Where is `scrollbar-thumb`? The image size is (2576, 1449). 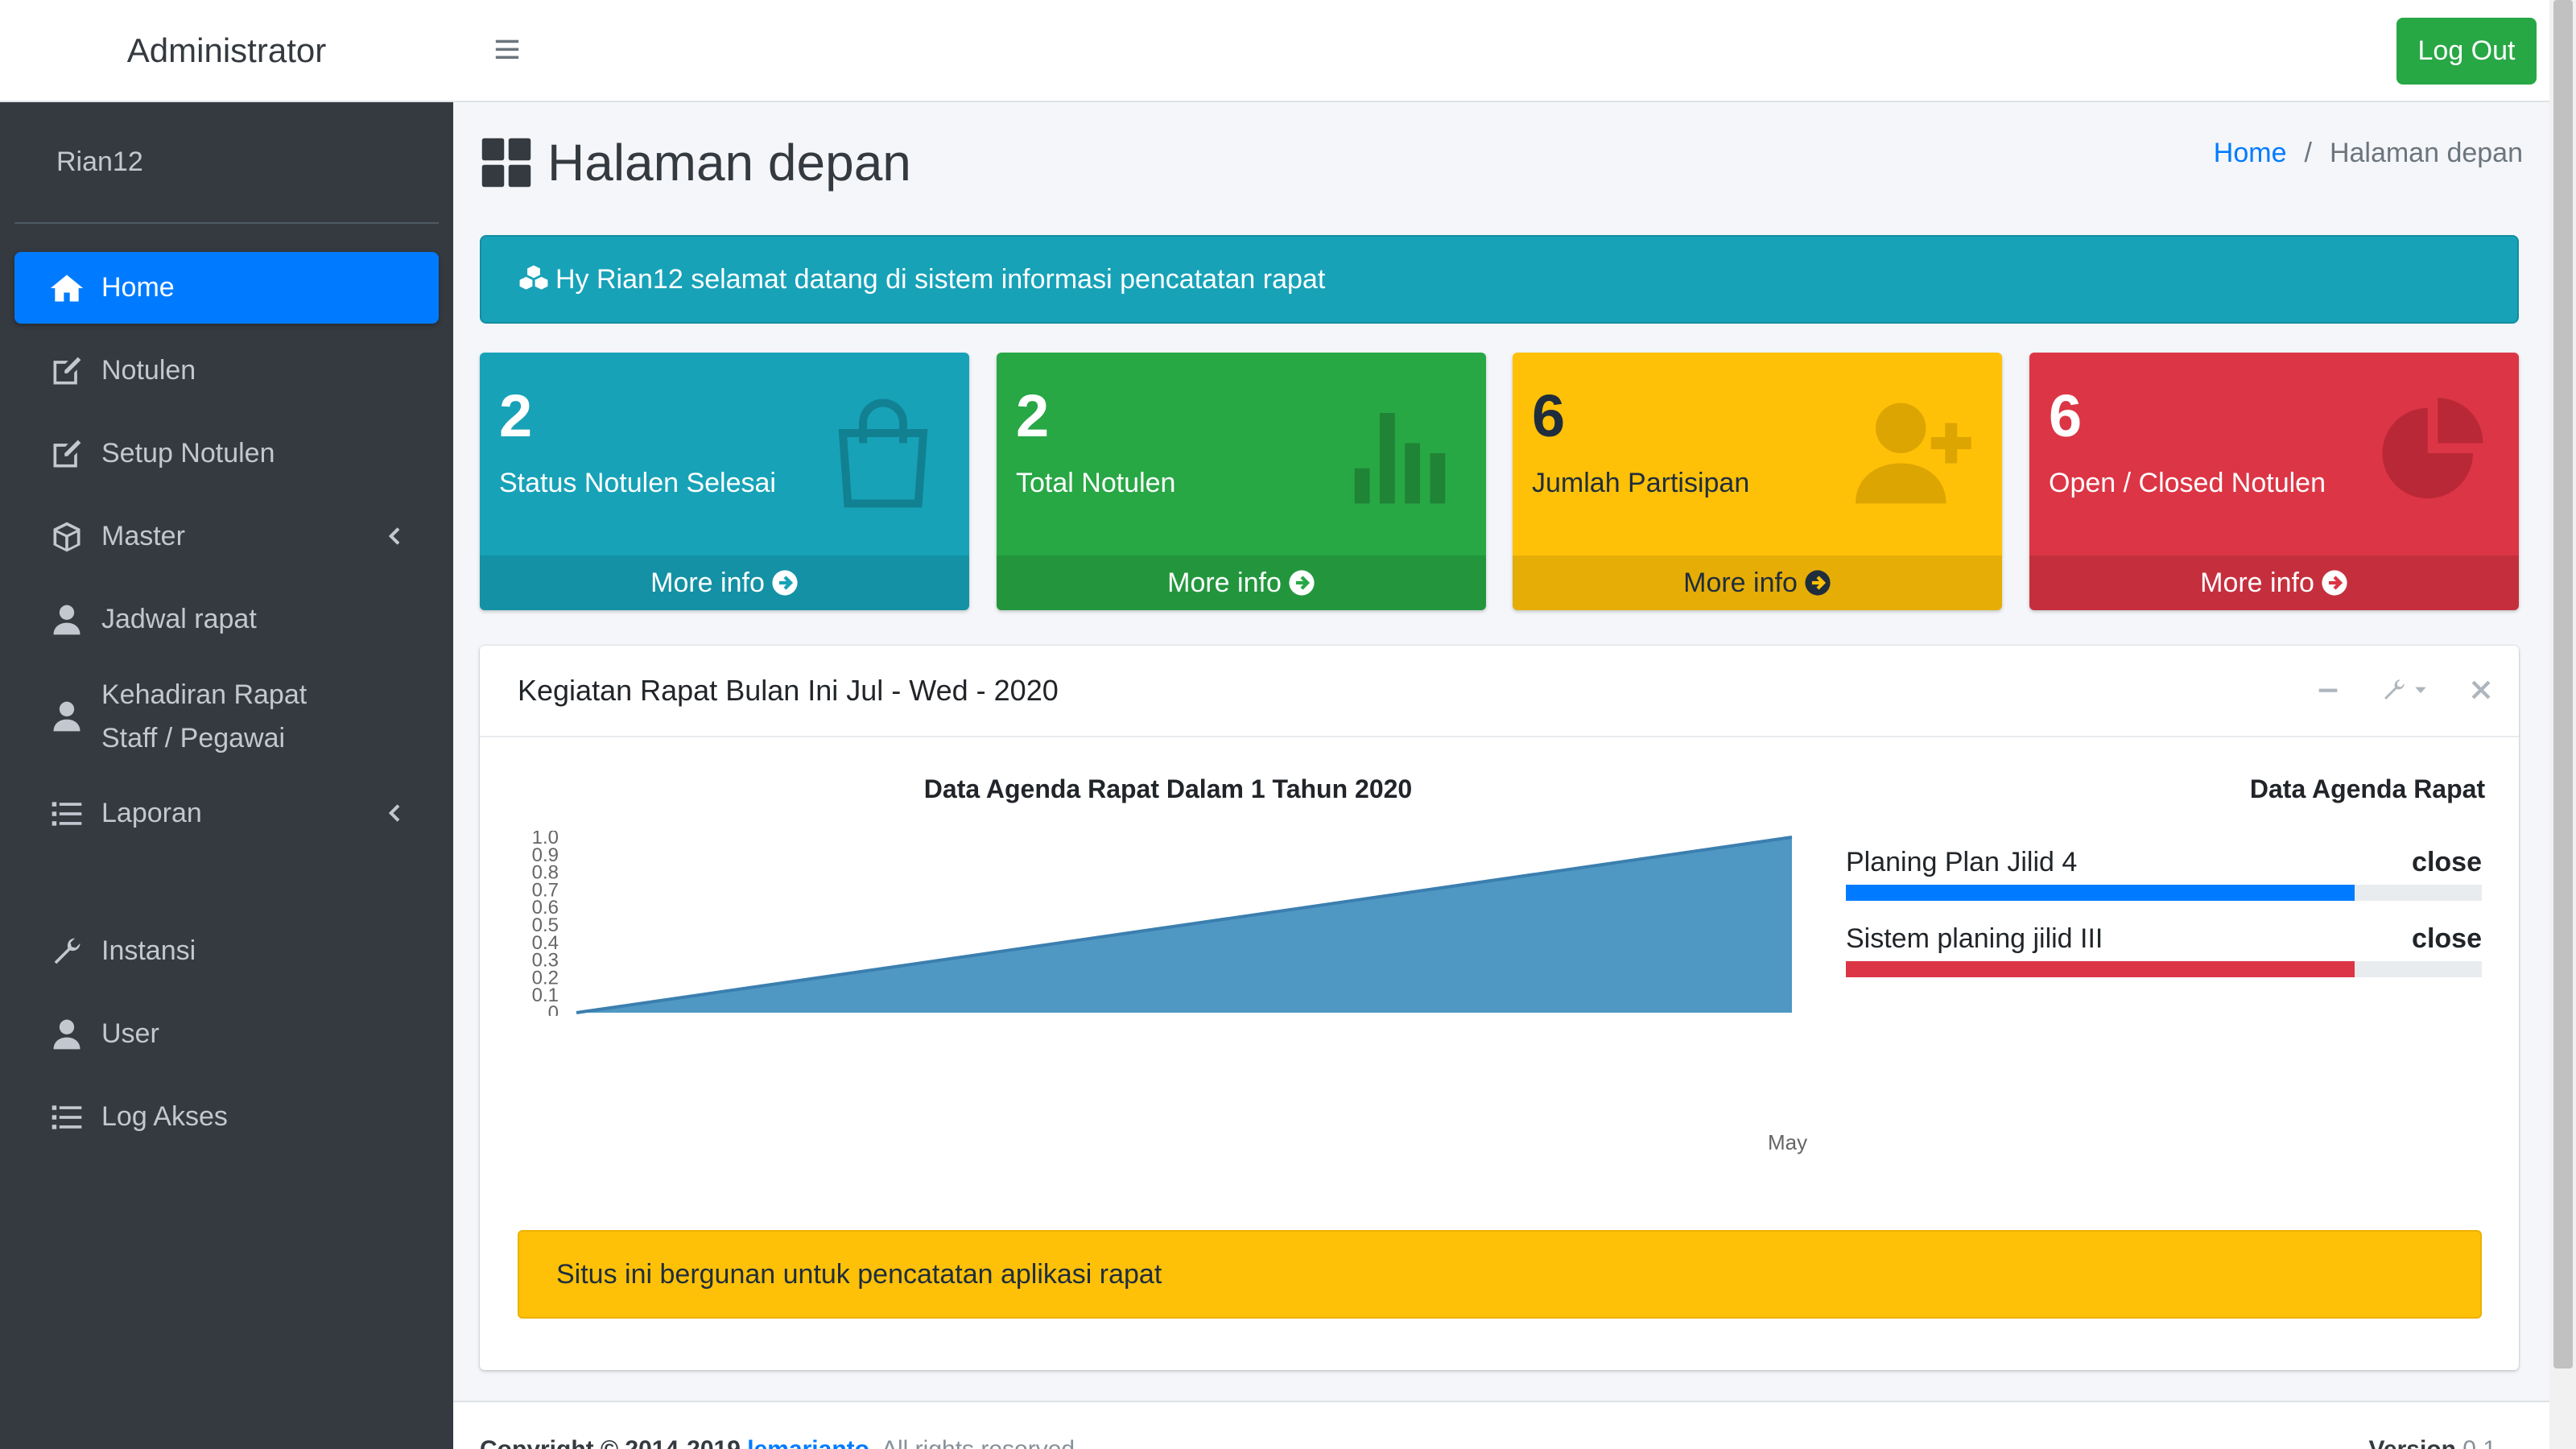
scrollbar-thumb is located at coordinates (2563, 684).